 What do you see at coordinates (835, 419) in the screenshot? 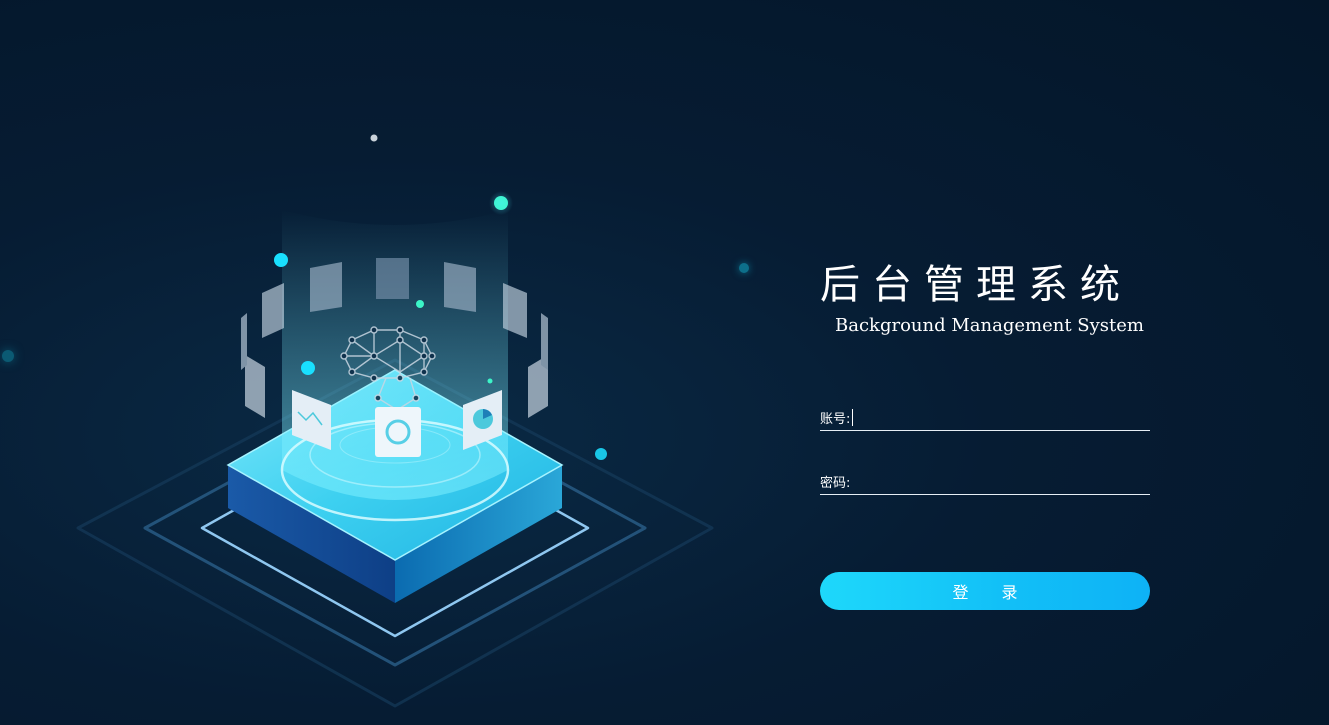
I see `account-label: 账号:` at bounding box center [835, 419].